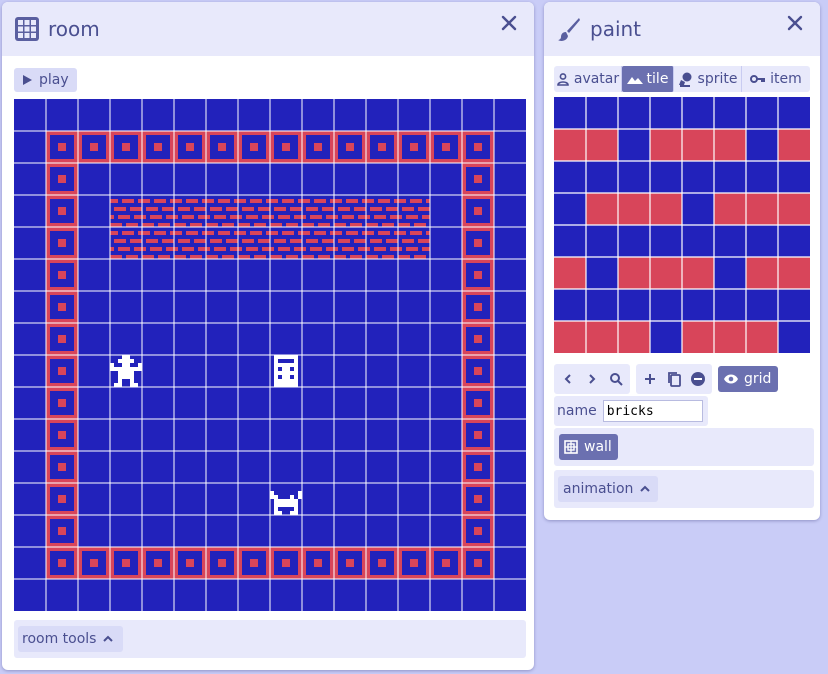 This screenshot has width=828, height=674. I want to click on plus-icon, so click(650, 379).